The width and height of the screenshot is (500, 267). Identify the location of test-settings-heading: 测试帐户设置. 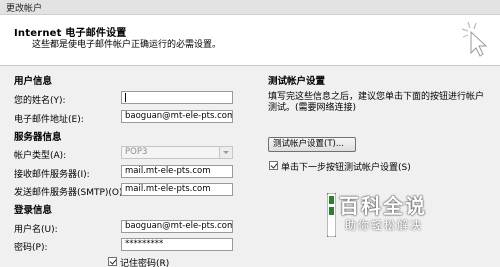
(297, 81).